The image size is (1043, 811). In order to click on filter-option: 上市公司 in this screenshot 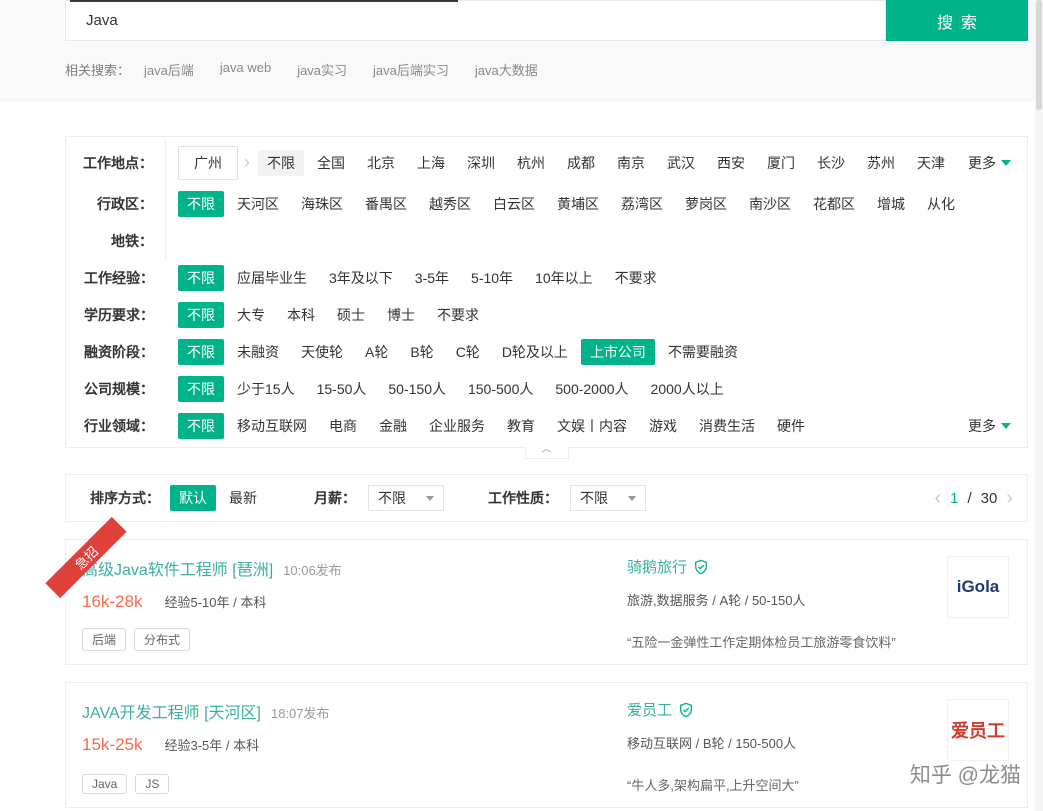, I will do `click(617, 351)`.